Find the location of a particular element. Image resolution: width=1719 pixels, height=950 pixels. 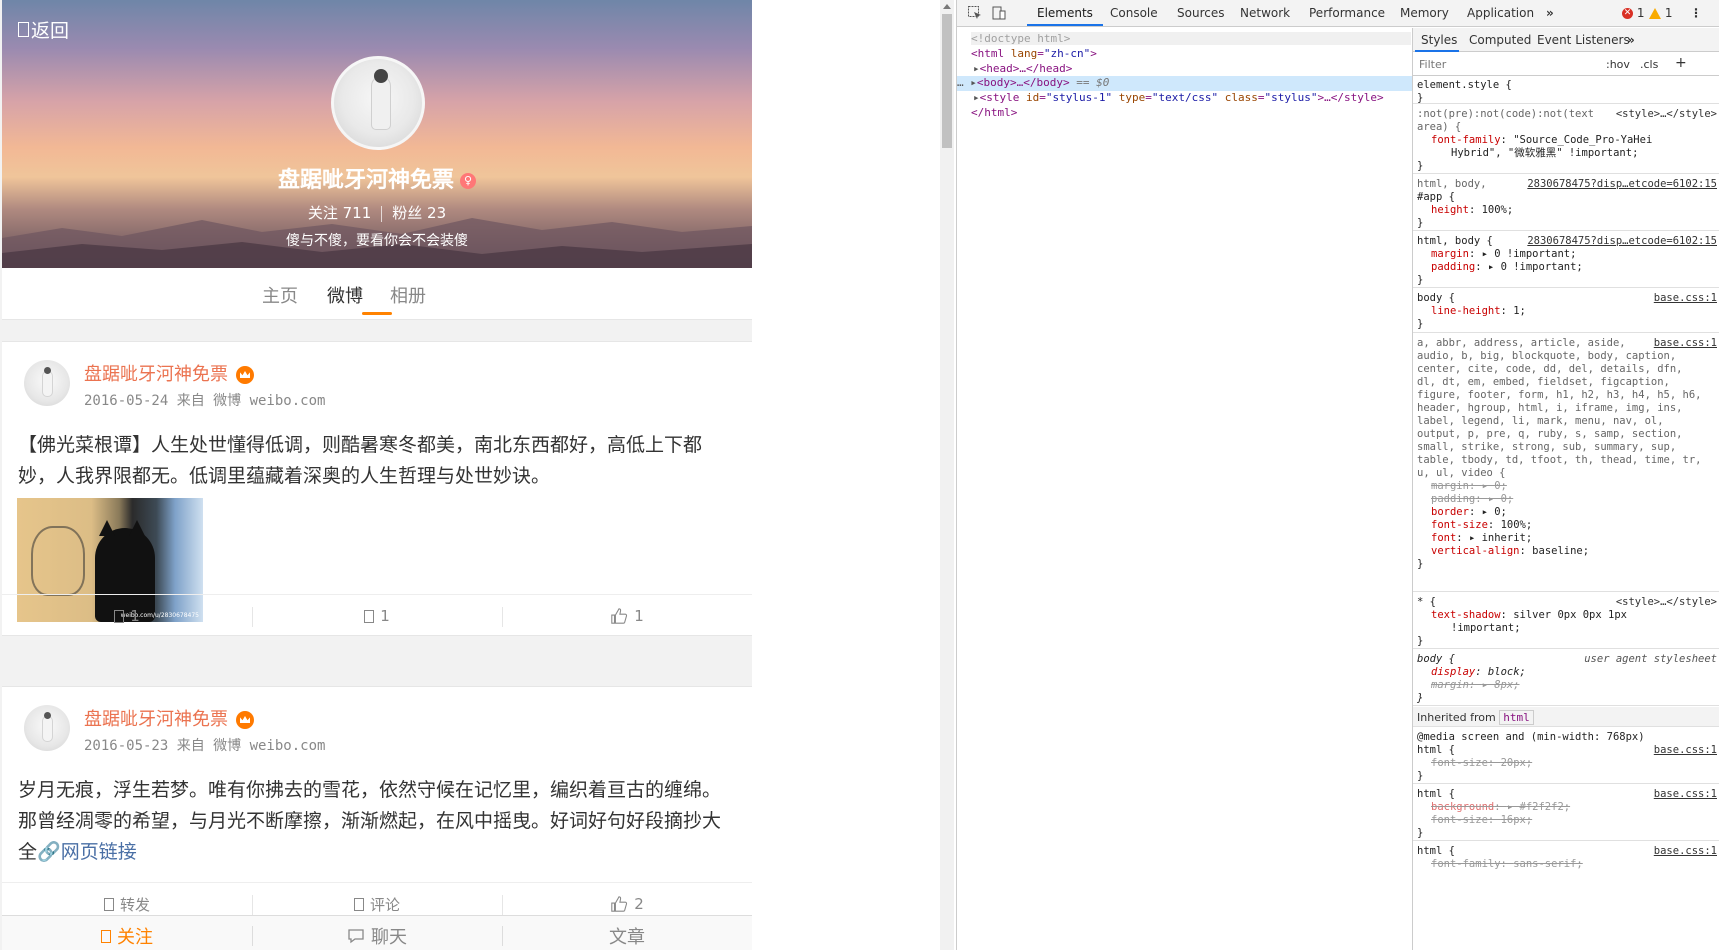

css-property-overridden: font-family: sans-serif; is located at coordinates (1567, 864).